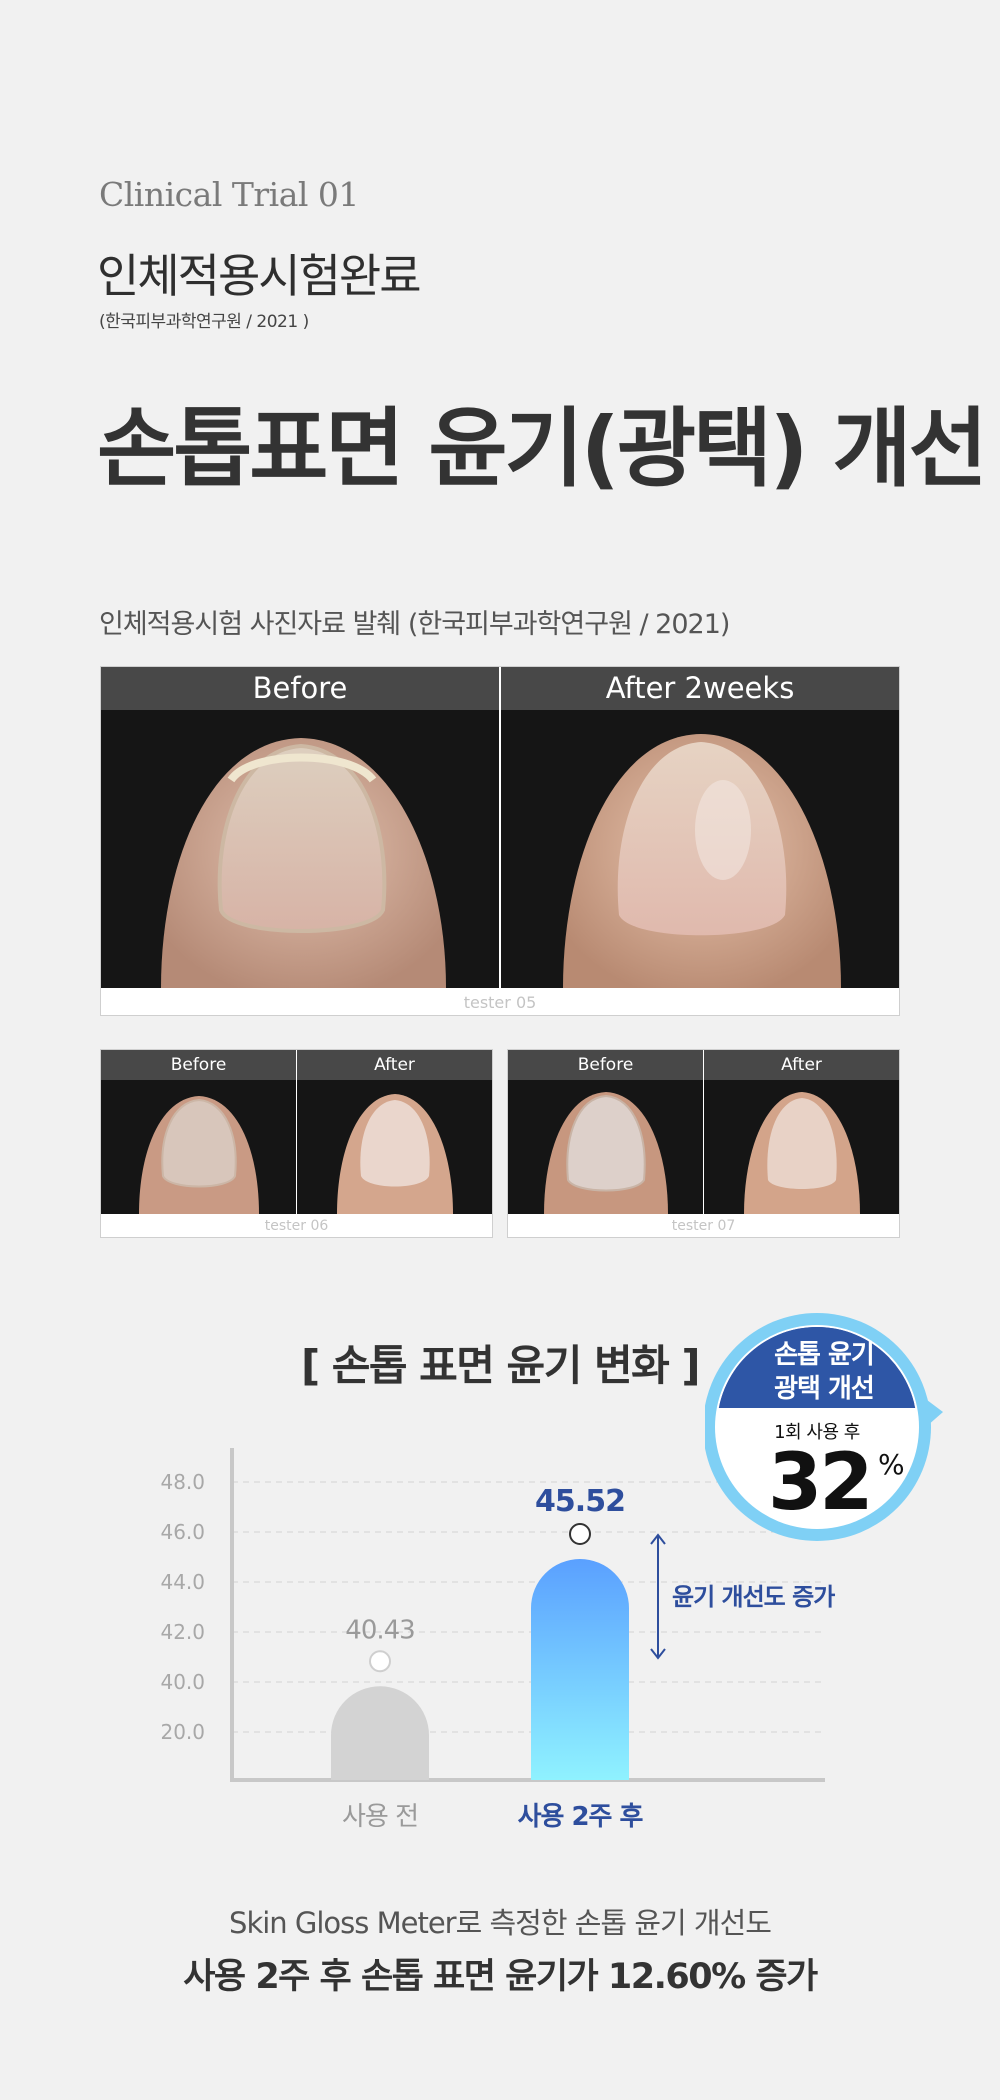 This screenshot has width=1000, height=2100. Describe the element at coordinates (823, 1427) in the screenshot. I see `improvement-badge: 손톱 윤기 광택 개선 1회 사용 후 32 %` at that location.